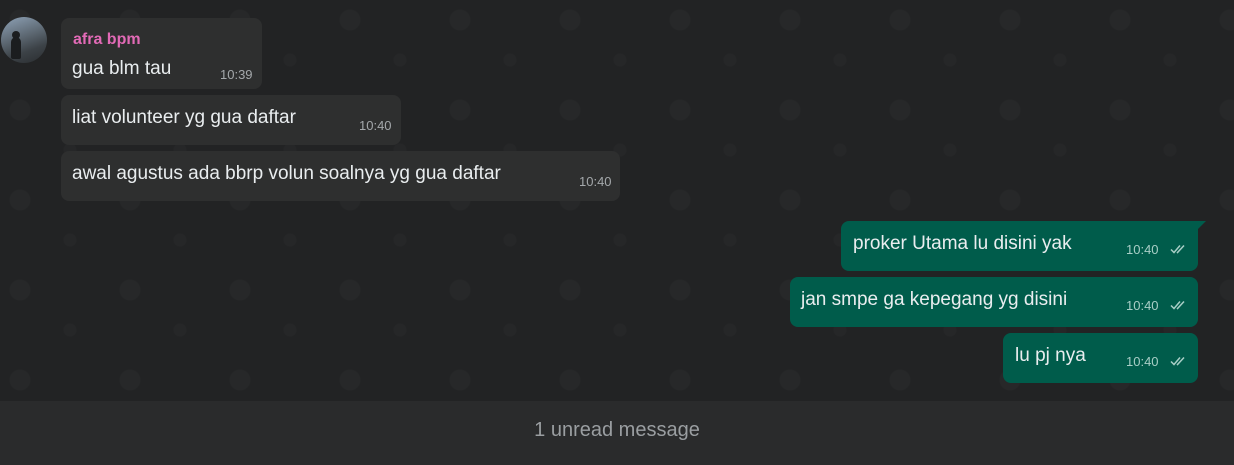 Image resolution: width=1234 pixels, height=465 pixels. I want to click on outgoing-message: jan smpe ga kepegang yg disini 10:40, so click(994, 302).